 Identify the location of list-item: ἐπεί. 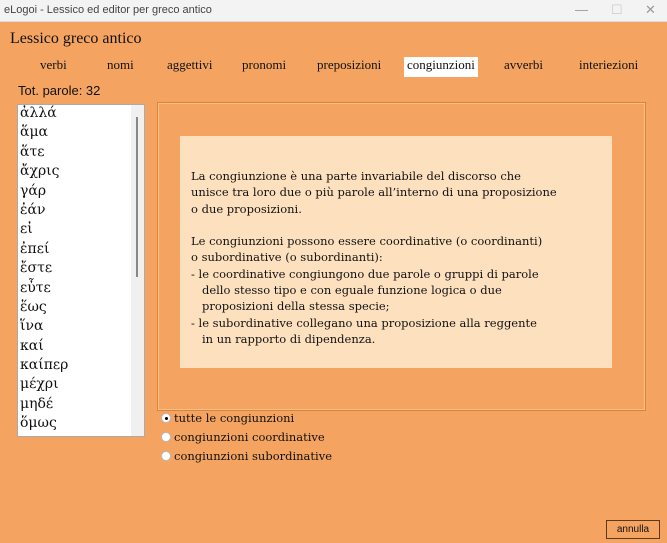
(81, 250).